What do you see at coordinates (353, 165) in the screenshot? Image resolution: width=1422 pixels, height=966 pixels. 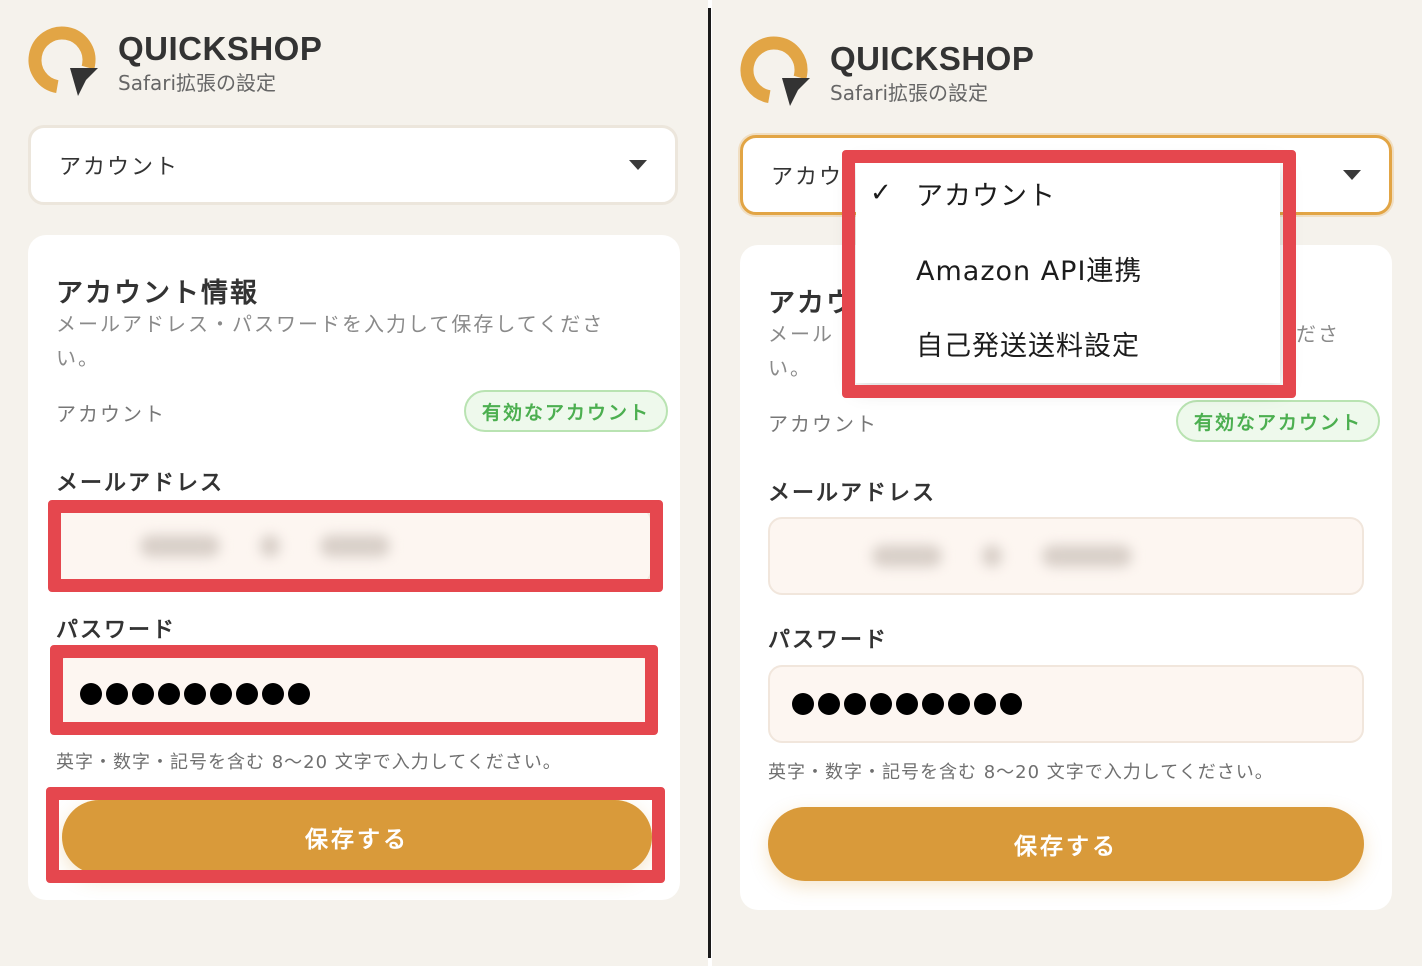 I see `section-select: アカウント` at bounding box center [353, 165].